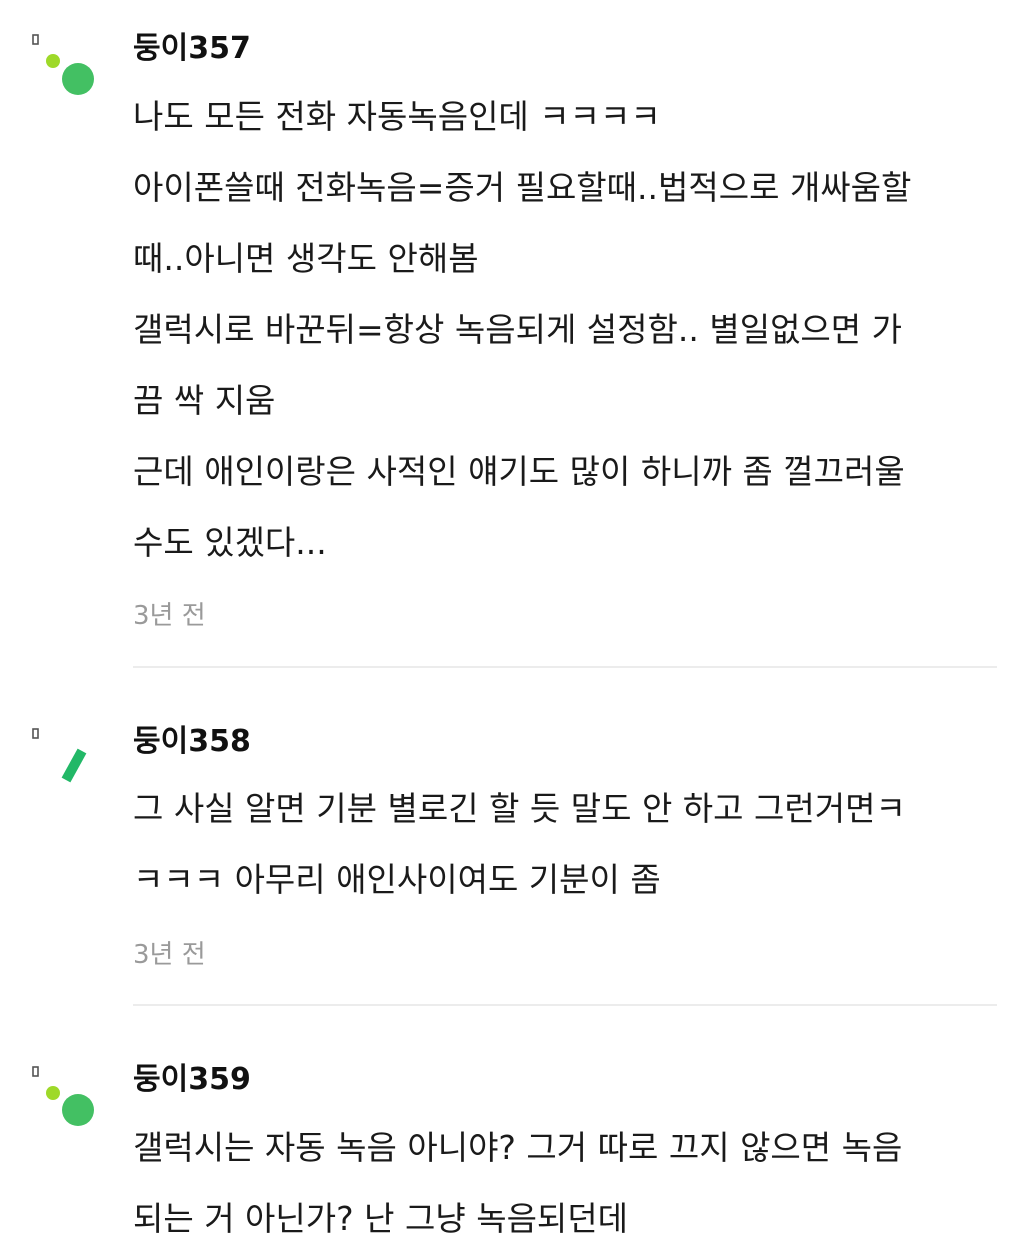 This screenshot has width=1024, height=1259. Describe the element at coordinates (397, 116) in the screenshot. I see `comment-line: 나도 모든 전화 자동녹음인데 ㅋㅋㅋㅋ` at that location.